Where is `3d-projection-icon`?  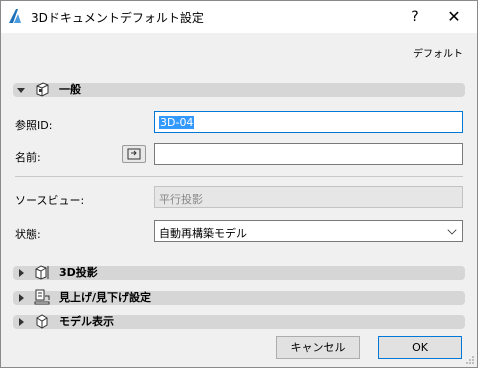
3d-projection-icon is located at coordinates (42, 272).